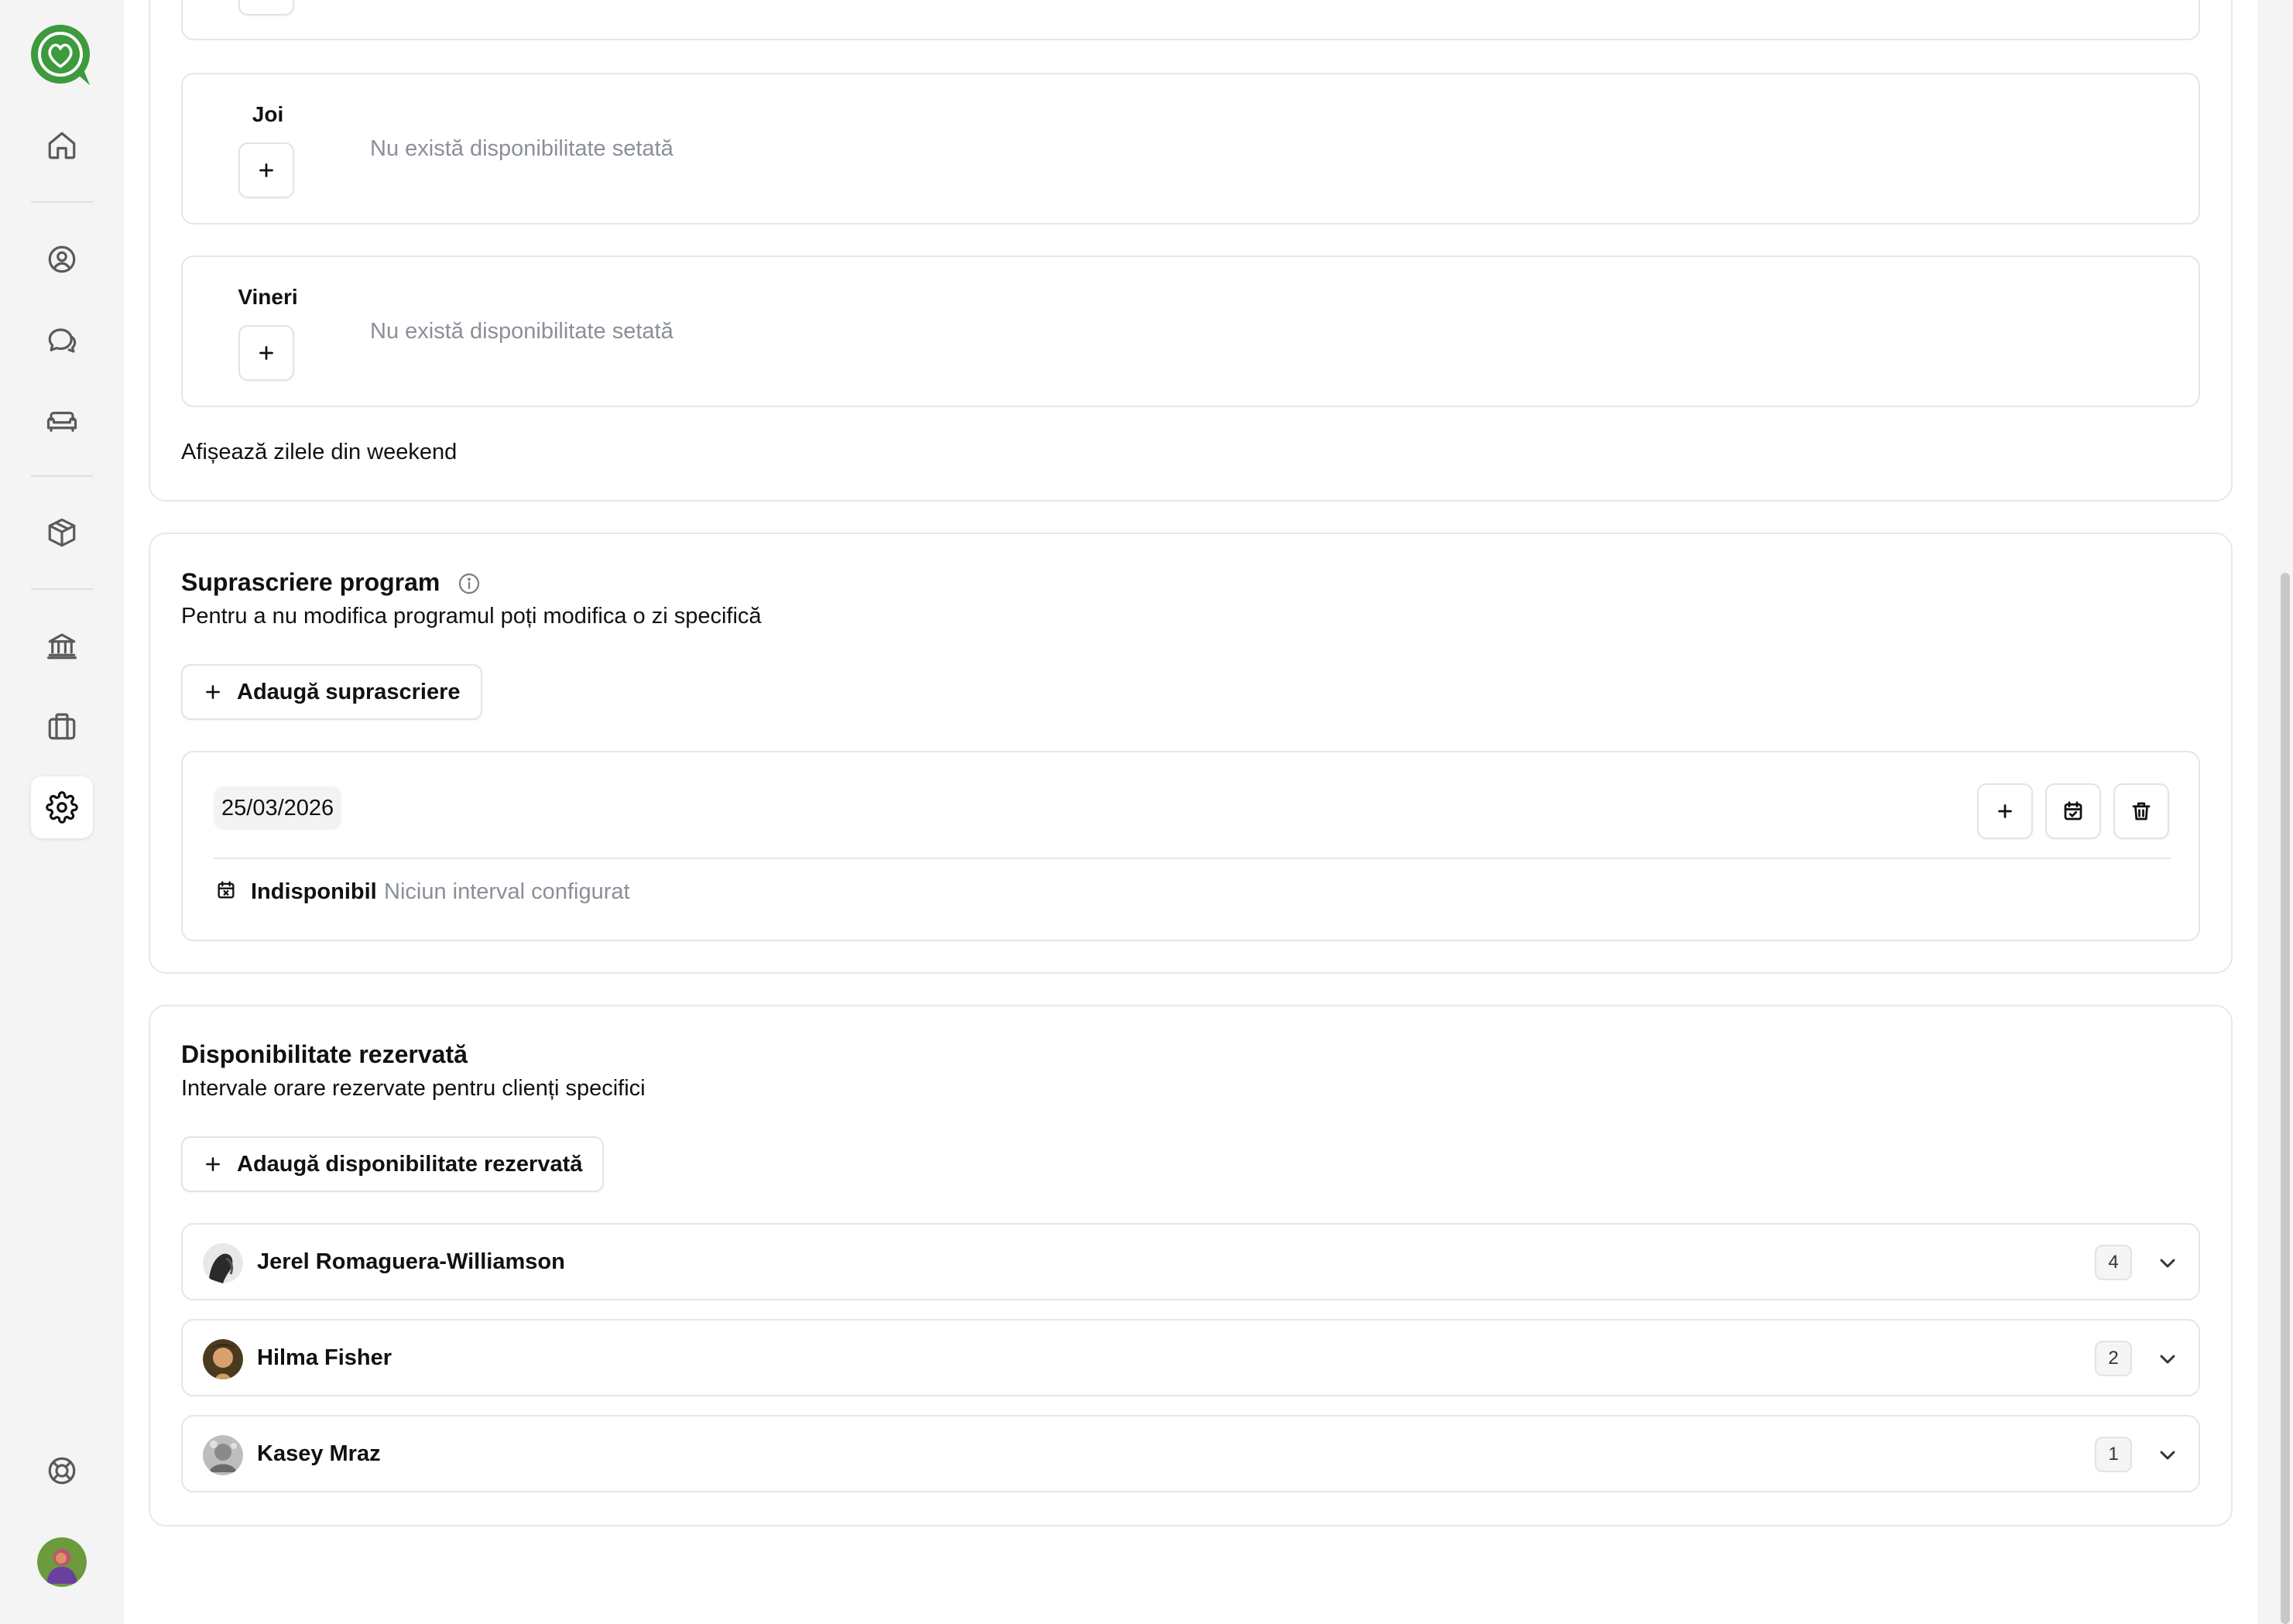 The height and width of the screenshot is (1624, 2293). I want to click on bank-icon, so click(62, 646).